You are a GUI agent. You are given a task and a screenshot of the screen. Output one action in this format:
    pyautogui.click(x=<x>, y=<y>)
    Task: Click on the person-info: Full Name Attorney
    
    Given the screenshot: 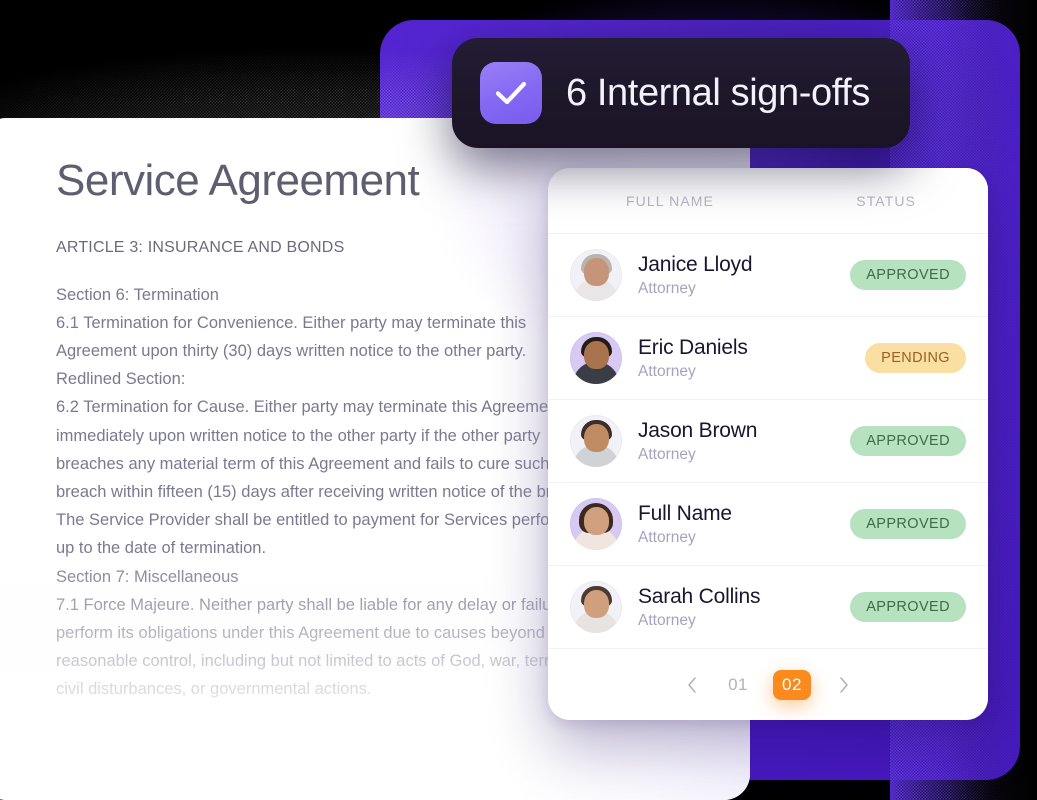 What is the action you would take?
    pyautogui.click(x=685, y=524)
    